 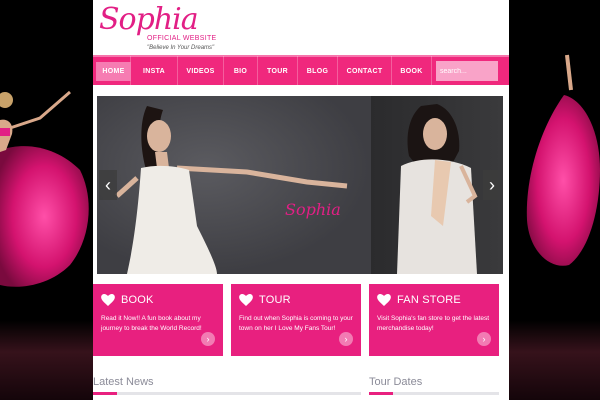 I want to click on logo-tagline: "Believe In Your Dreams", so click(x=181, y=48).